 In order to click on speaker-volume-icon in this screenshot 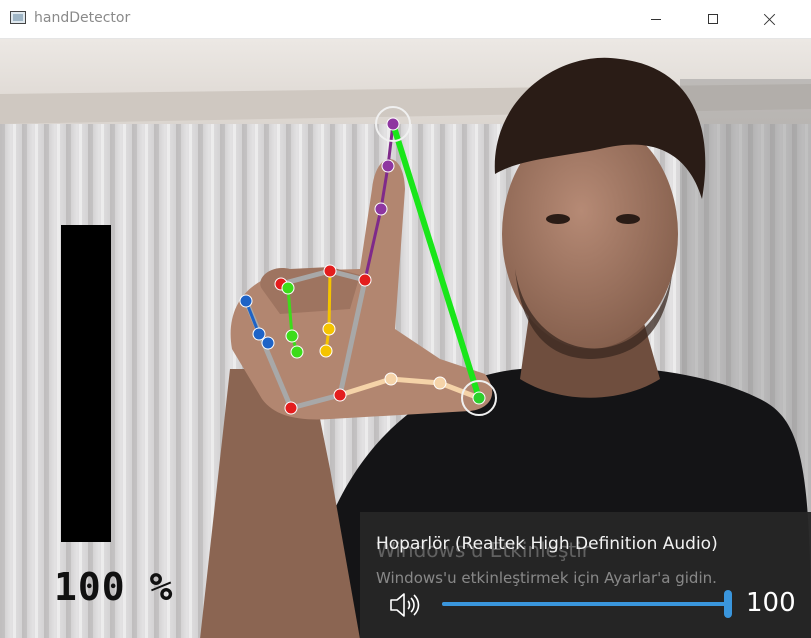, I will do `click(405, 605)`.